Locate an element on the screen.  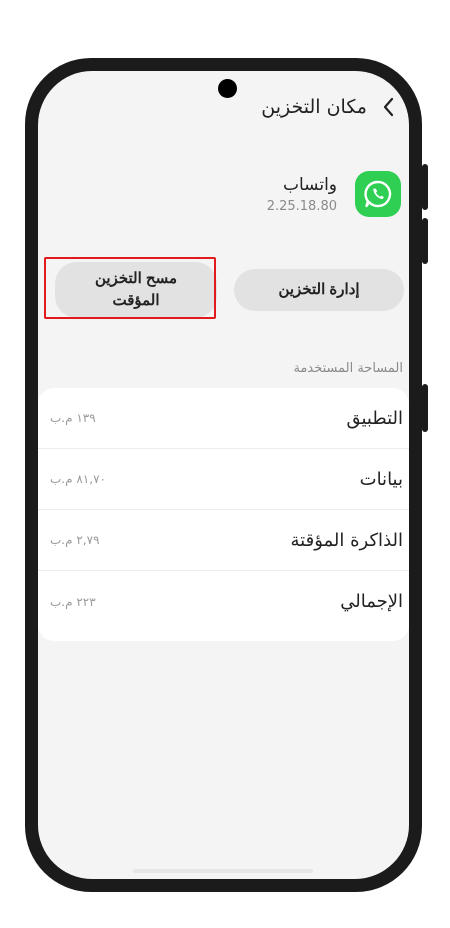
app-details: واتساب 2.25.18.80 is located at coordinates (302, 194).